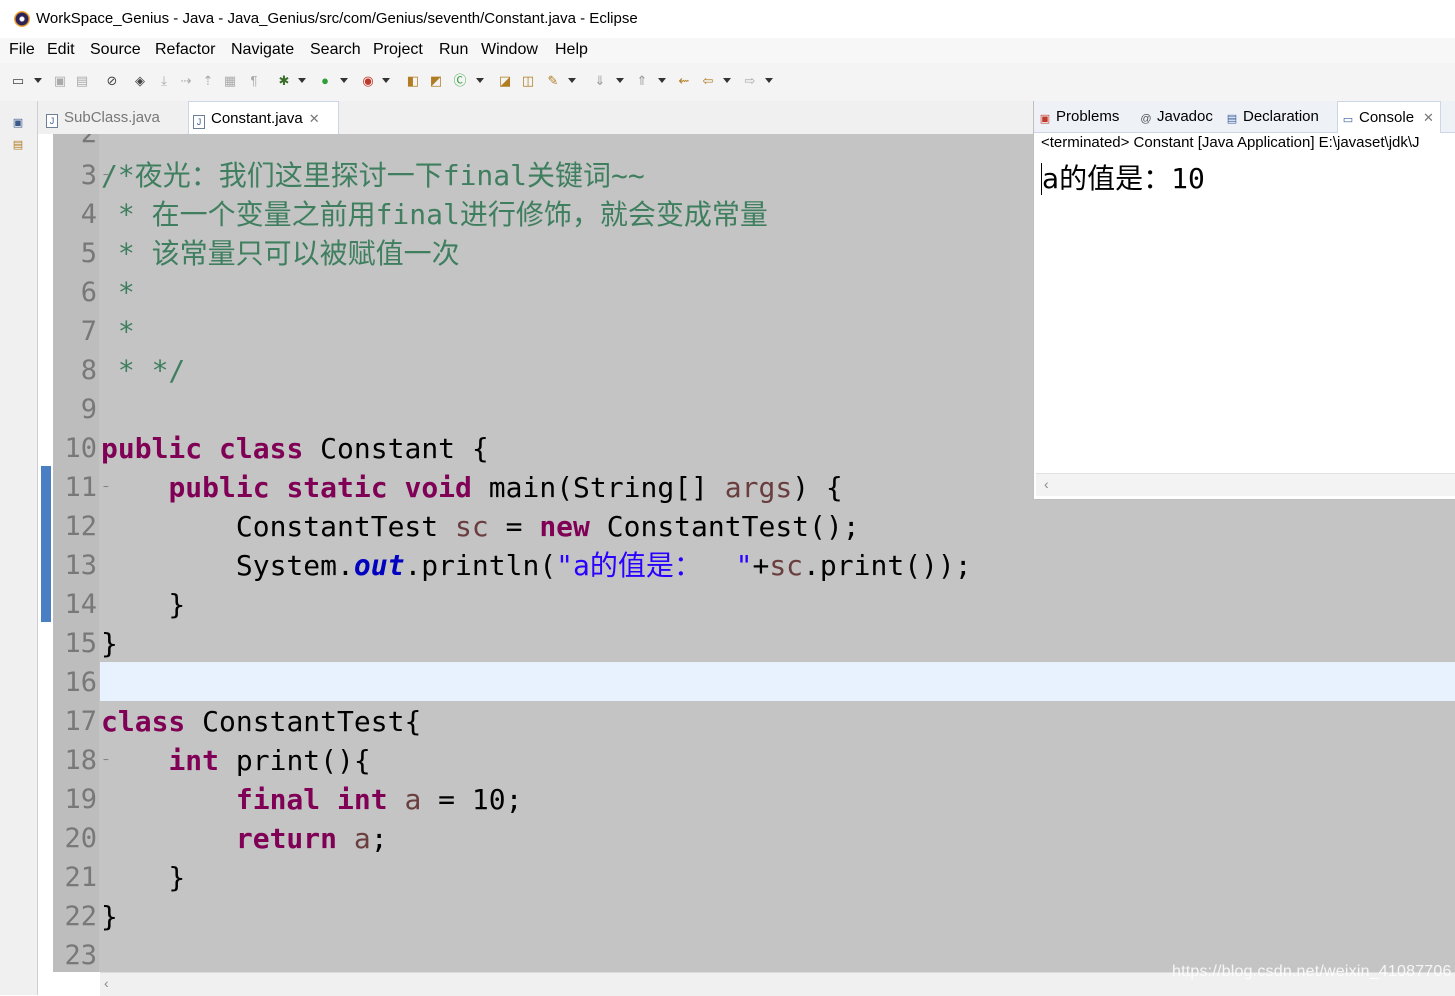 This screenshot has height=996, width=1455. I want to click on package-explorer-icon: ▤, so click(18, 145).